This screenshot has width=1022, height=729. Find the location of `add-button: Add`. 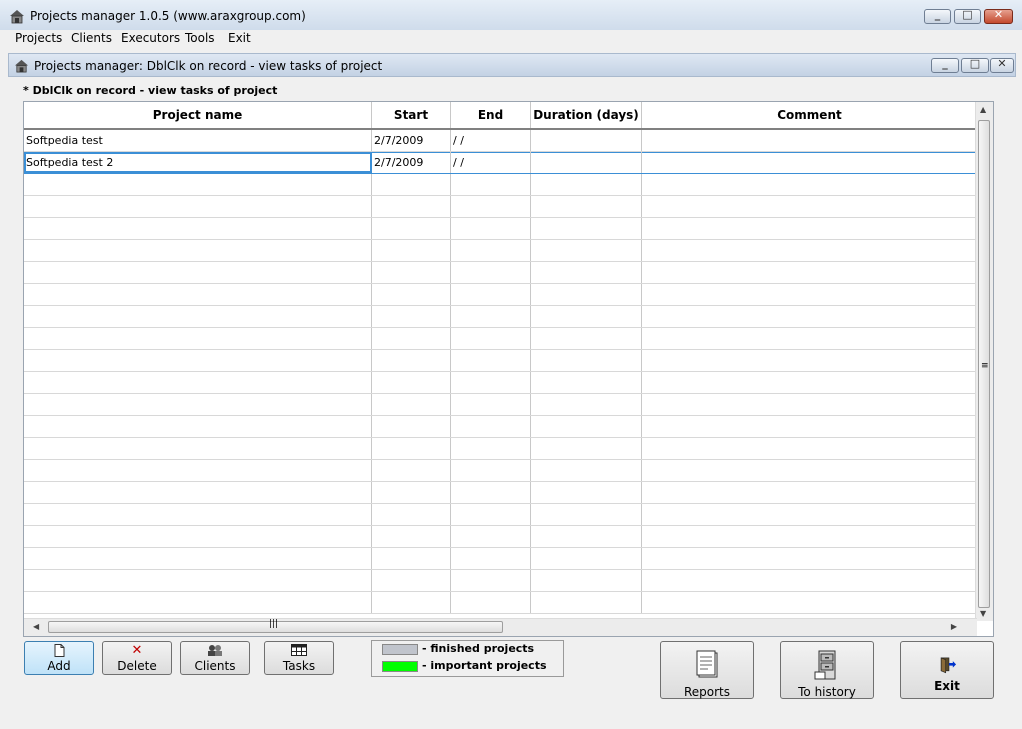

add-button: Add is located at coordinates (59, 658).